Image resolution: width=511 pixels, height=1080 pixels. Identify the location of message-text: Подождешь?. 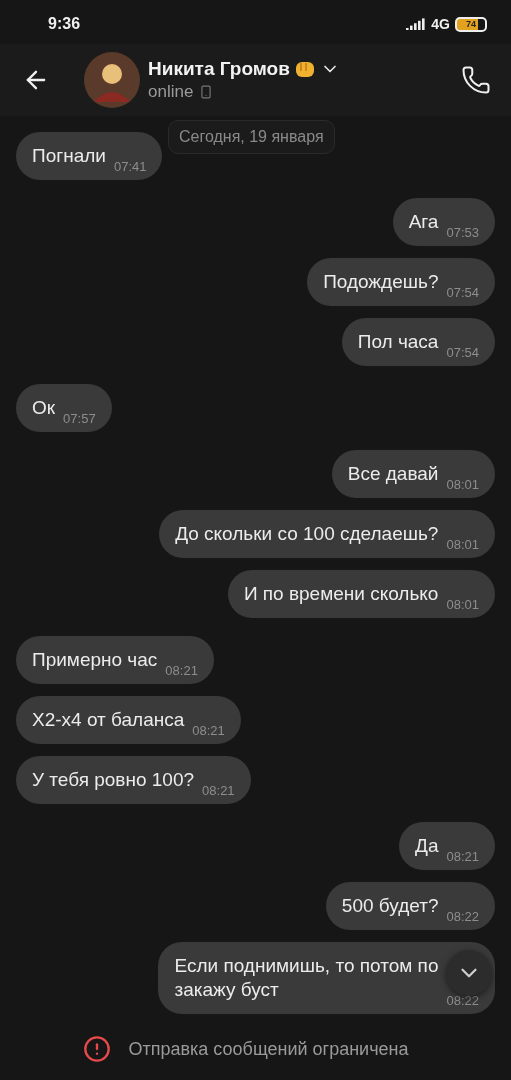
(381, 282).